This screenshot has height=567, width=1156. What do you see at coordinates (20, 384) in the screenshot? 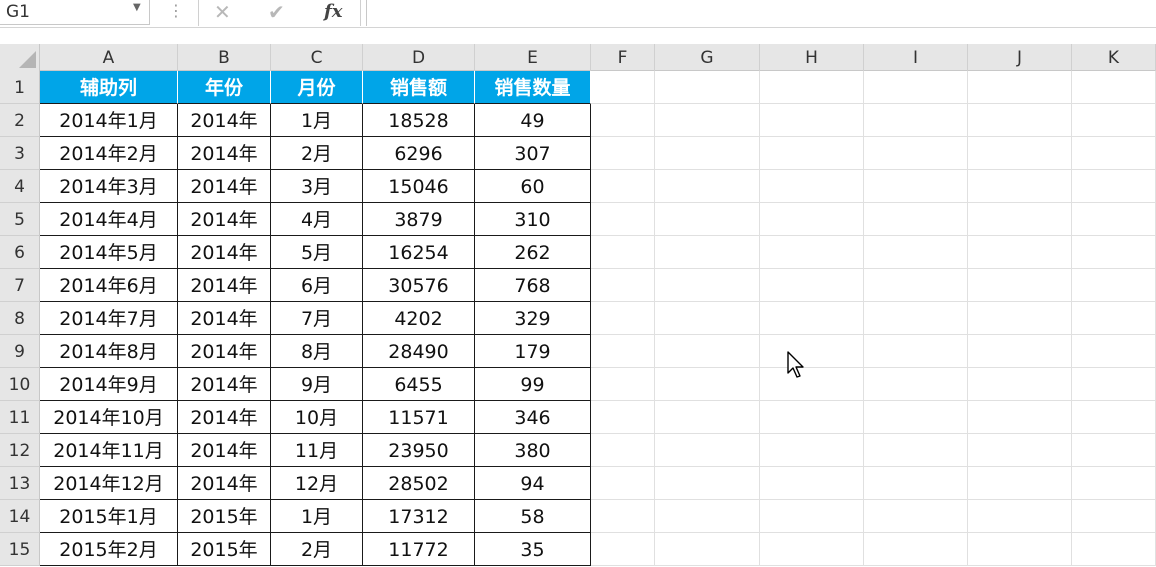
I see `row-header-10: 10` at bounding box center [20, 384].